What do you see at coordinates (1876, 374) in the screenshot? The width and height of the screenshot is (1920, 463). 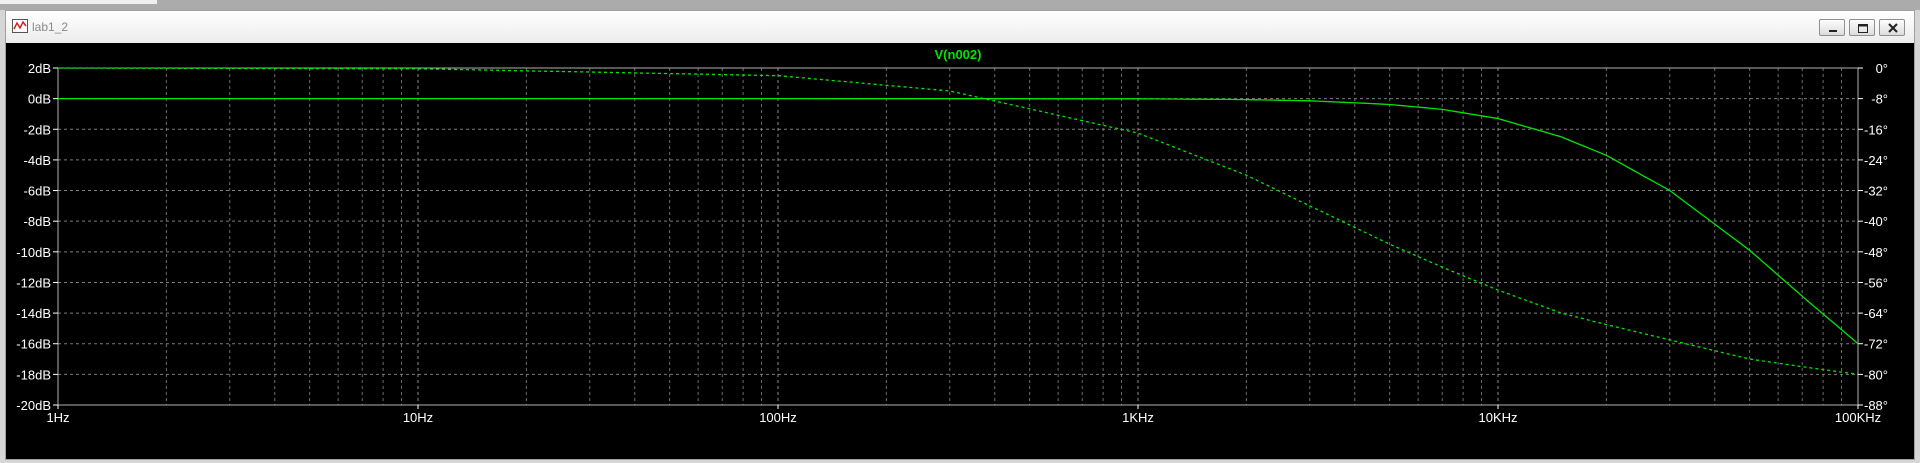 I see `y-tick-label-right: -80°` at bounding box center [1876, 374].